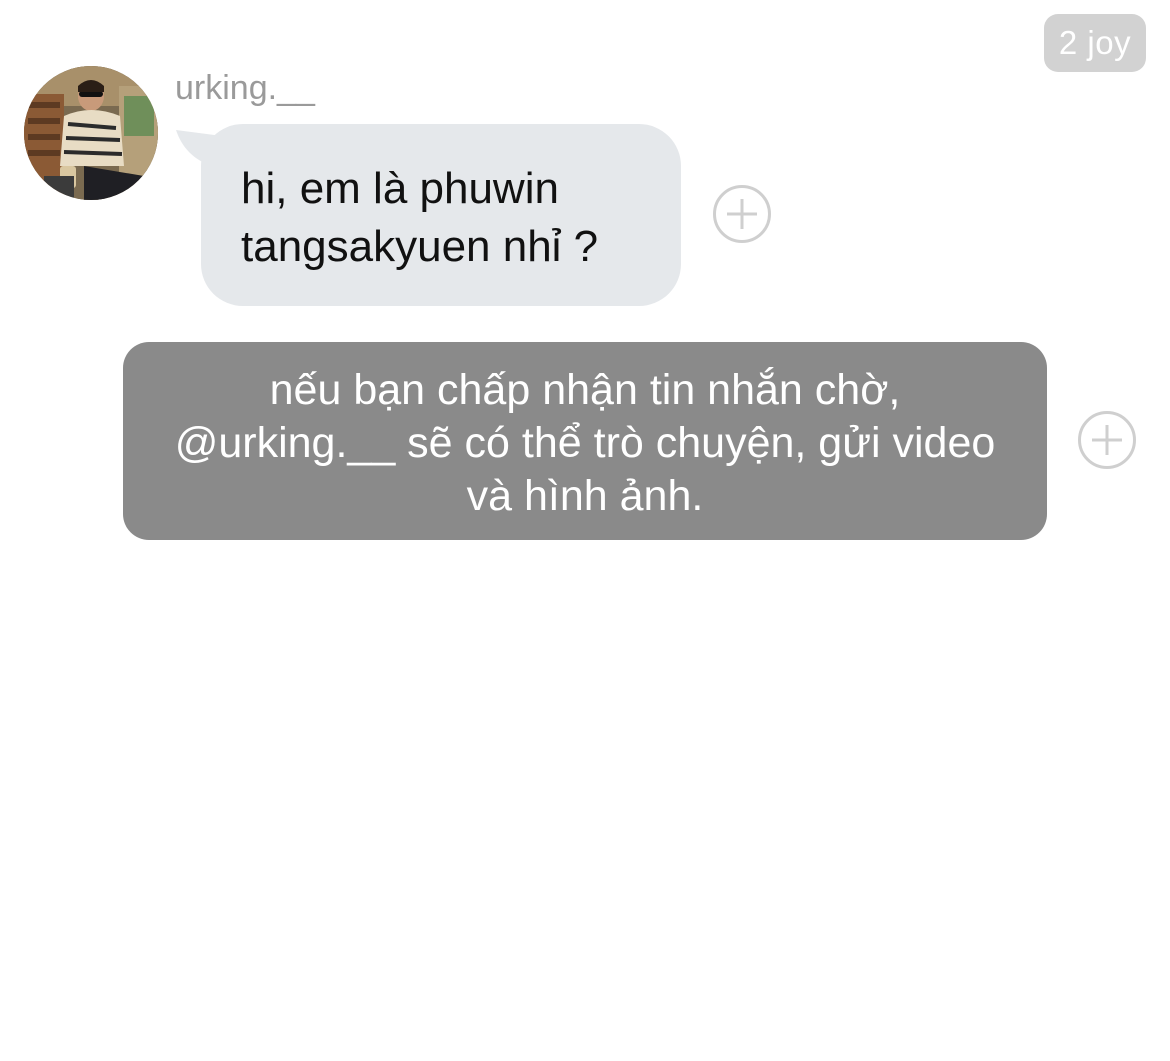 The image size is (1170, 1061). What do you see at coordinates (420, 246) in the screenshot?
I see `message-line: tangsakyuen nhỉ ?` at bounding box center [420, 246].